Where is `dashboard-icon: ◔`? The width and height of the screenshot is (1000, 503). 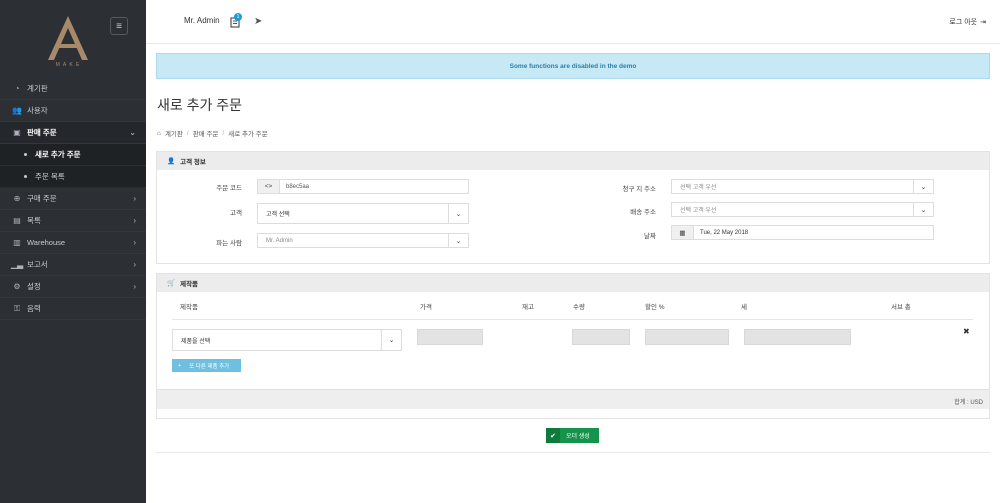
dashboard-icon: ◔ is located at coordinates (17, 88).